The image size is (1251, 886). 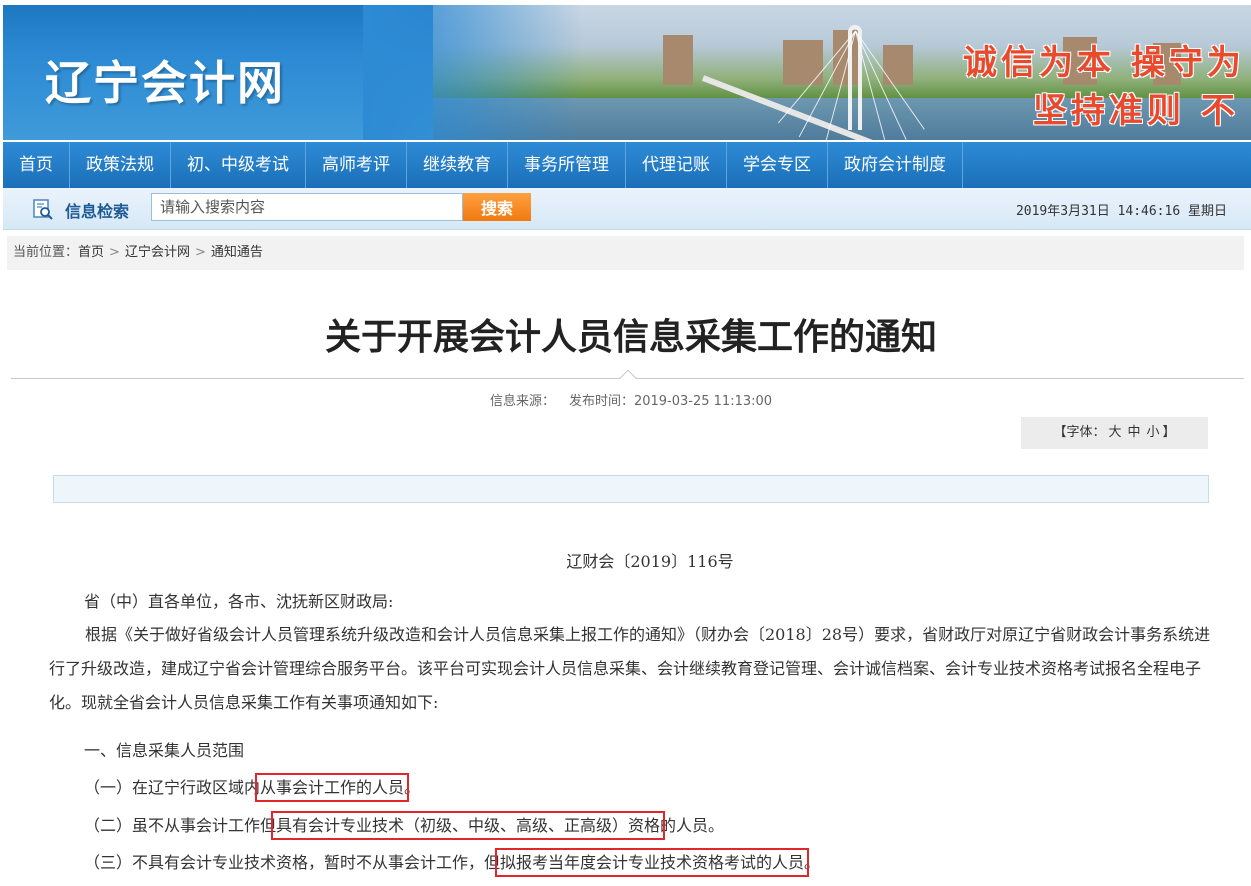 I want to click on font-size-small: 小, so click(x=1153, y=432).